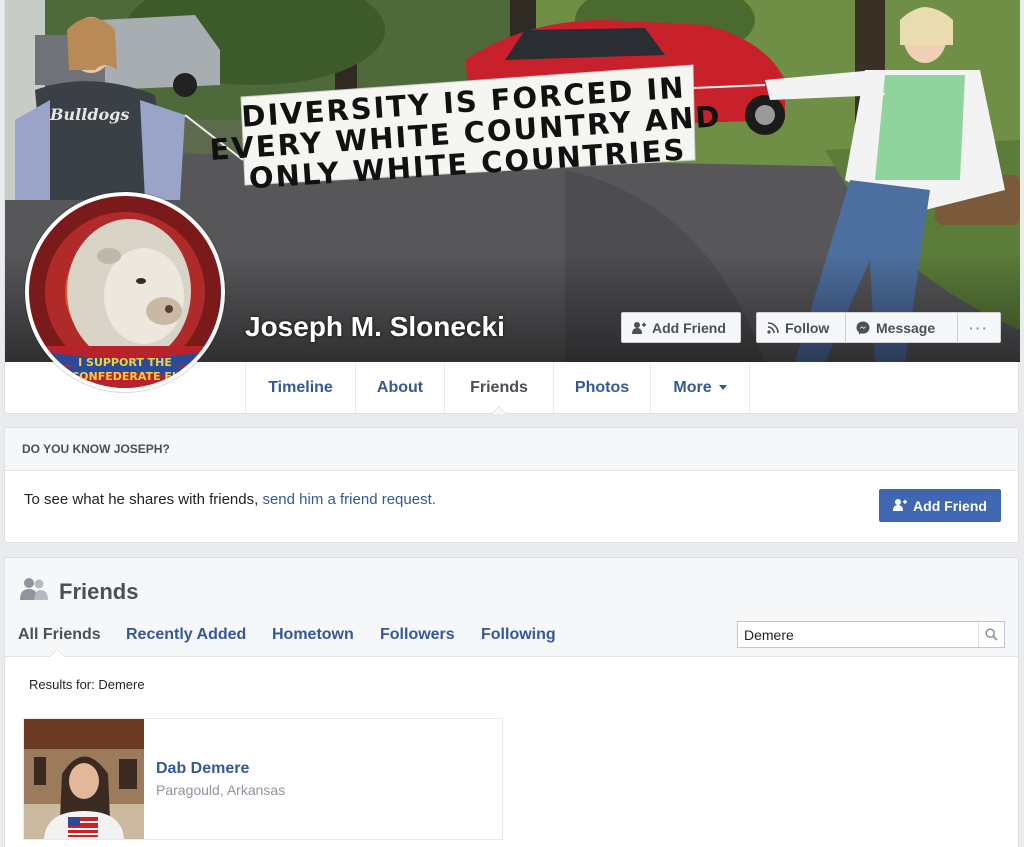  What do you see at coordinates (186, 635) in the screenshot?
I see `friends-tab-recently-added: Recently Added` at bounding box center [186, 635].